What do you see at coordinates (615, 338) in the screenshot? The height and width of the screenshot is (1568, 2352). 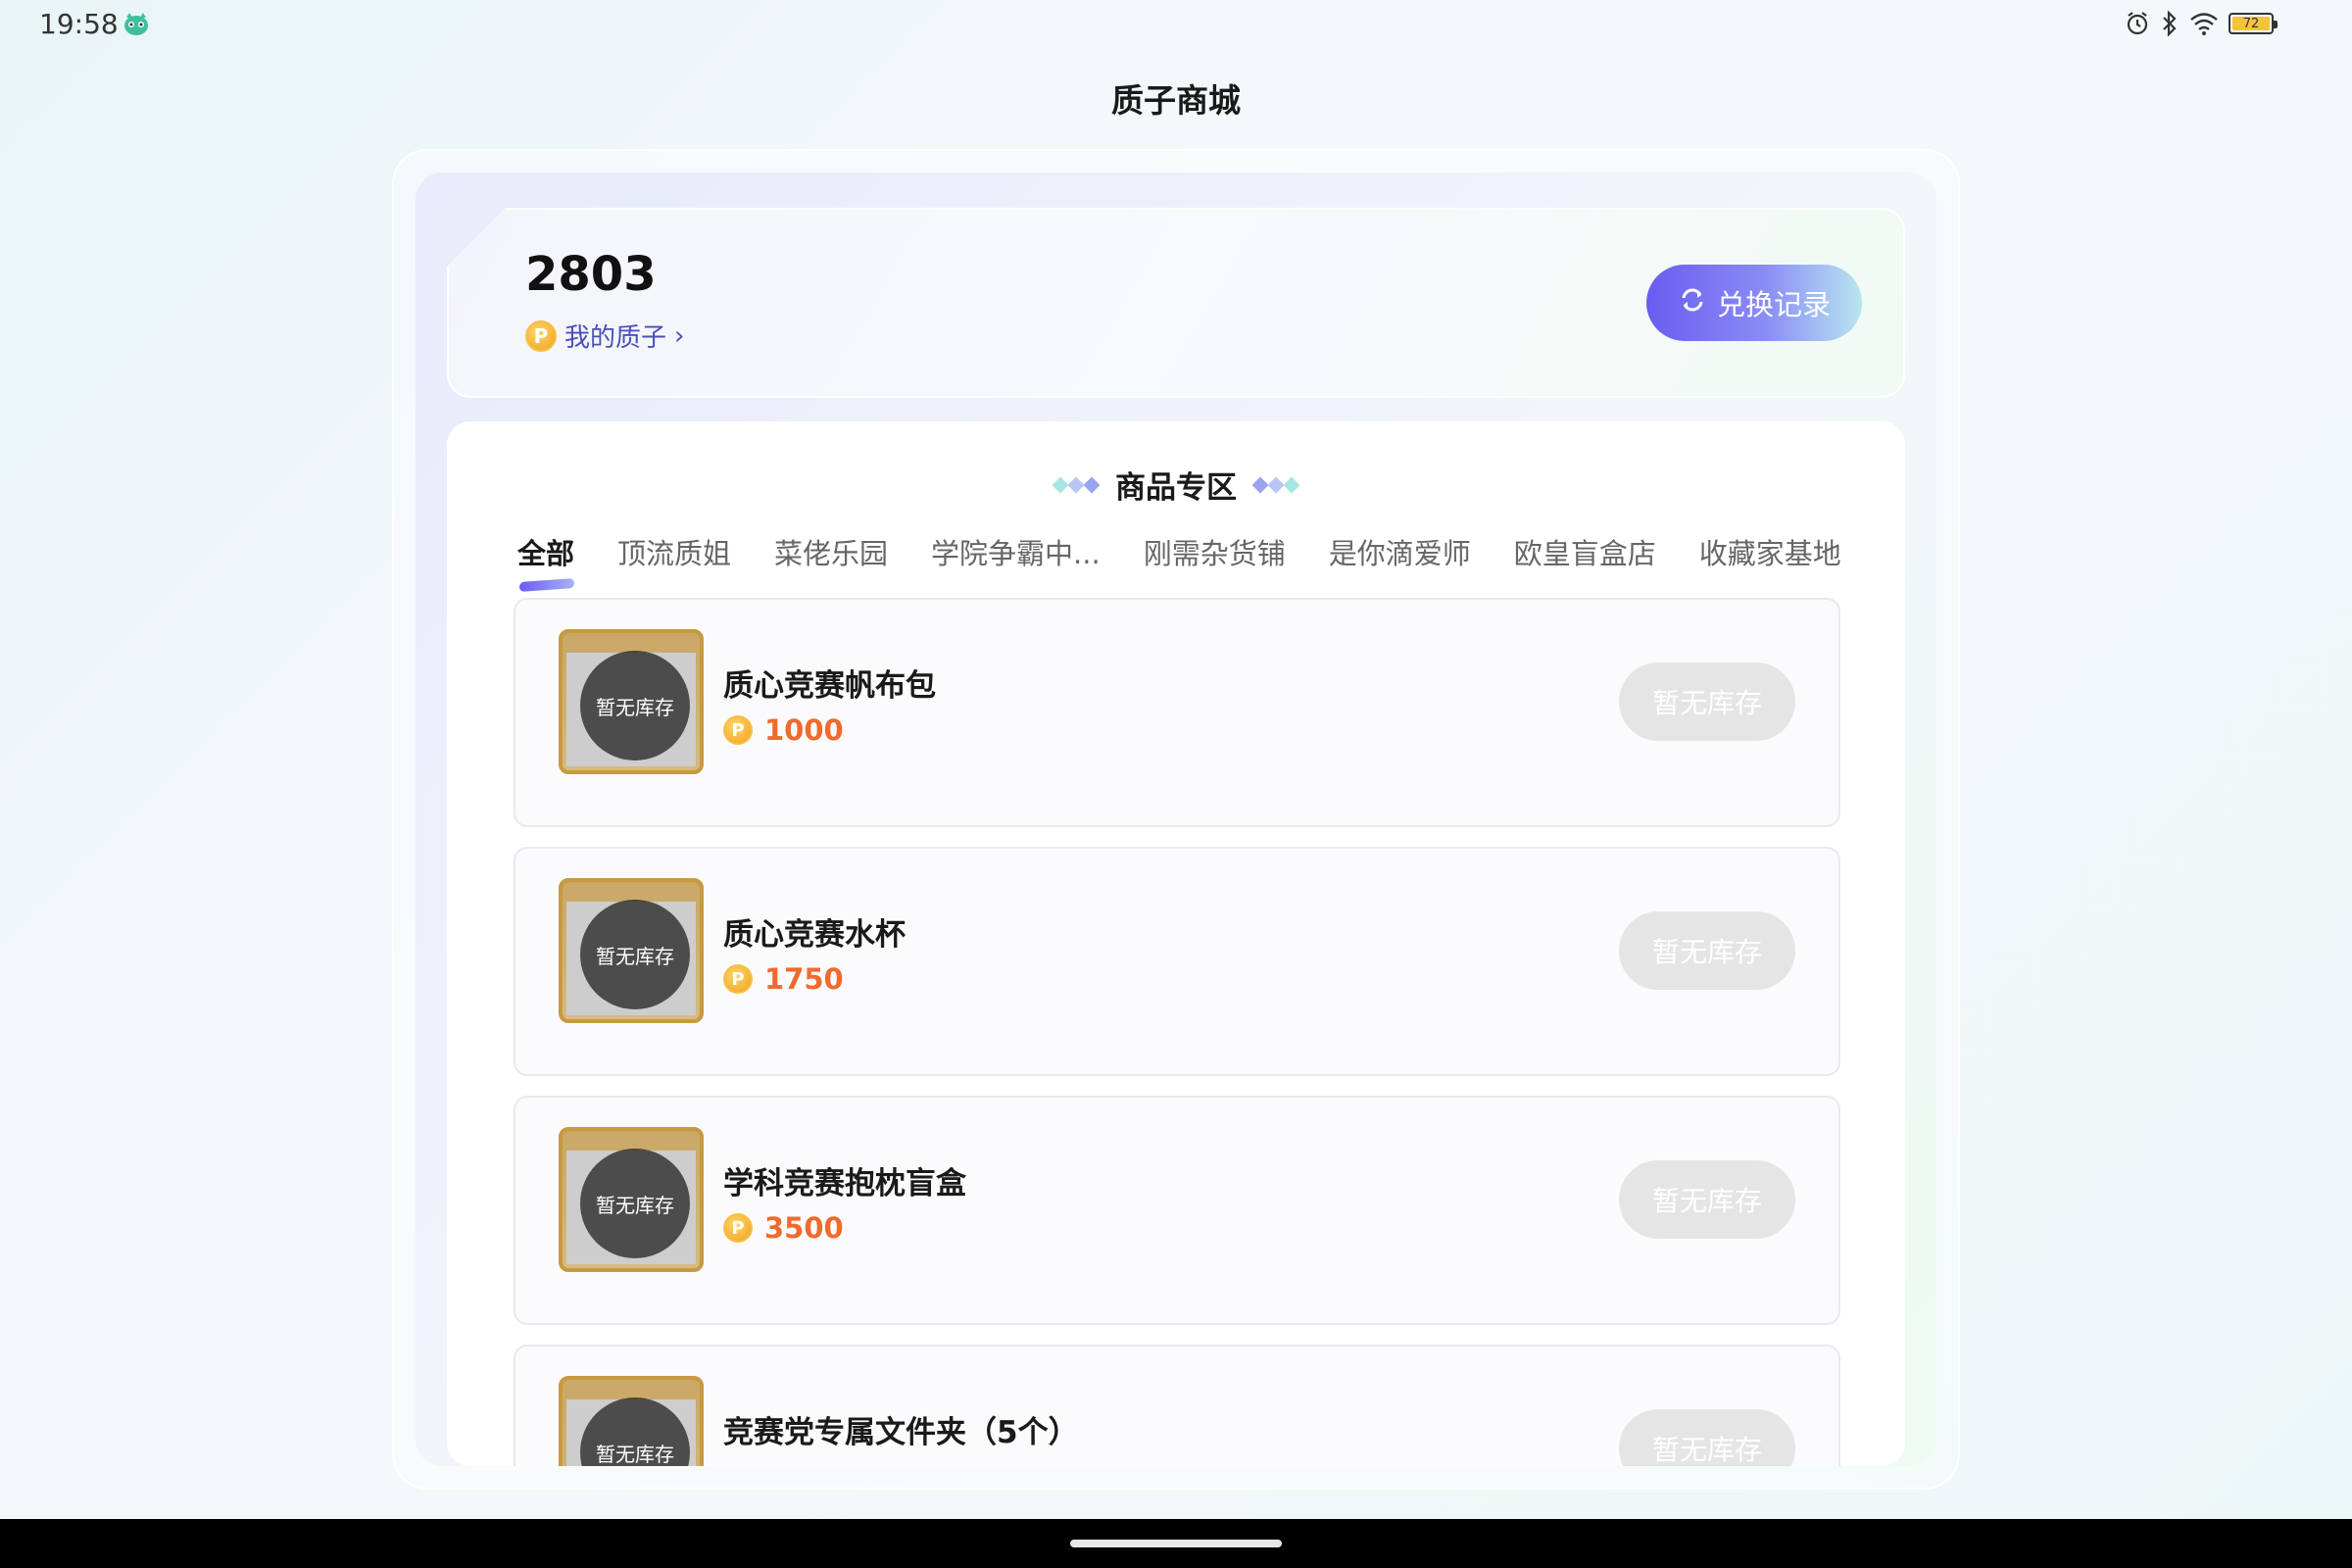 I see `my-coins-label: 我的质子` at bounding box center [615, 338].